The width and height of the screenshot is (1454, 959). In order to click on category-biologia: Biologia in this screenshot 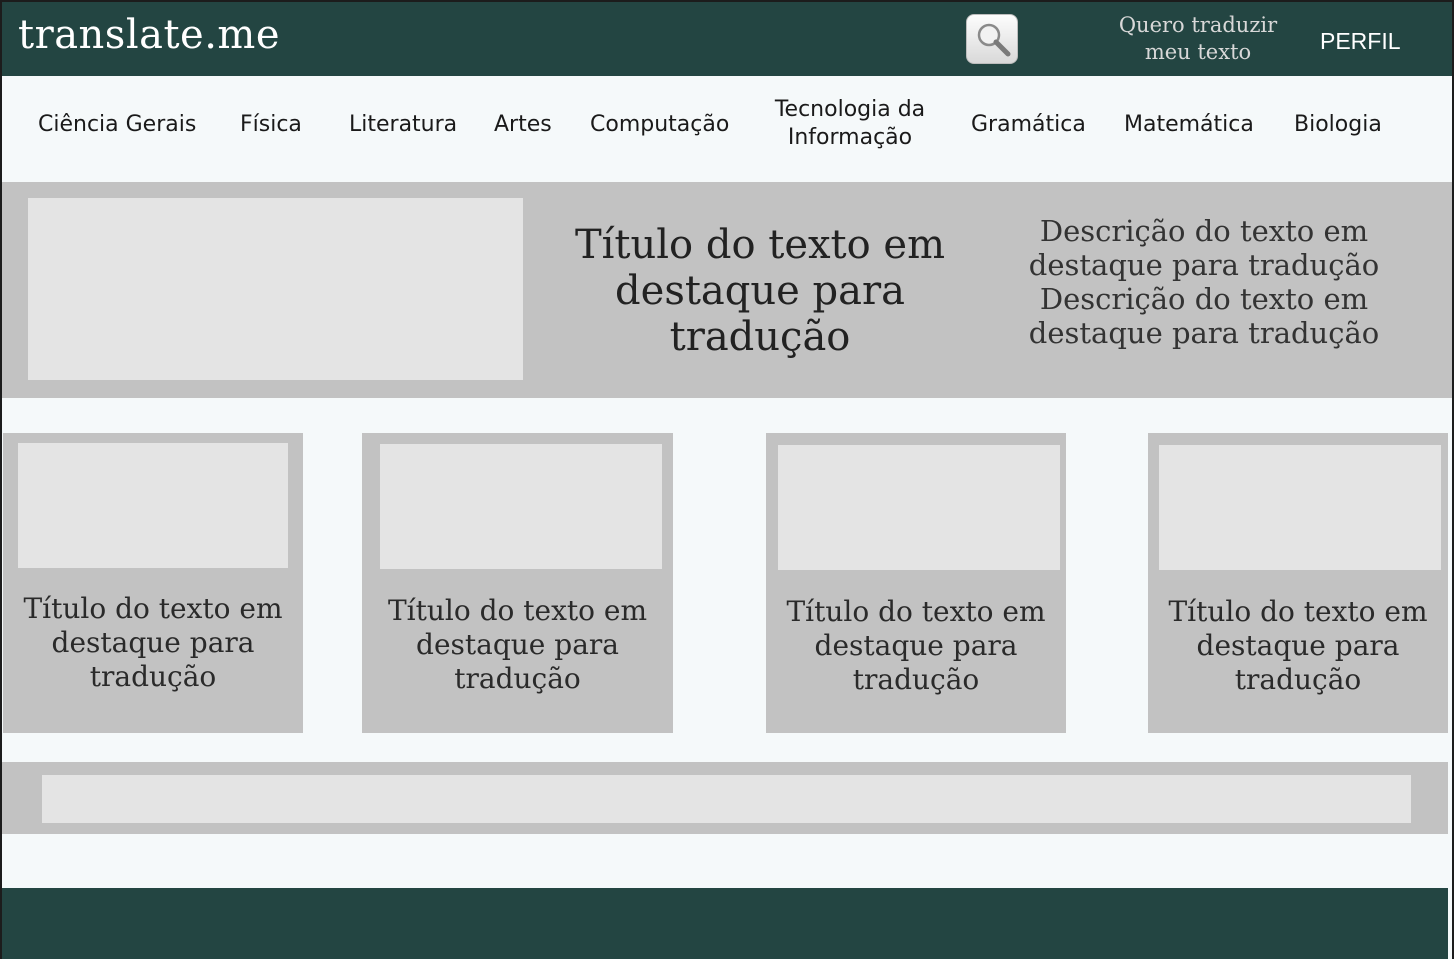, I will do `click(1338, 124)`.